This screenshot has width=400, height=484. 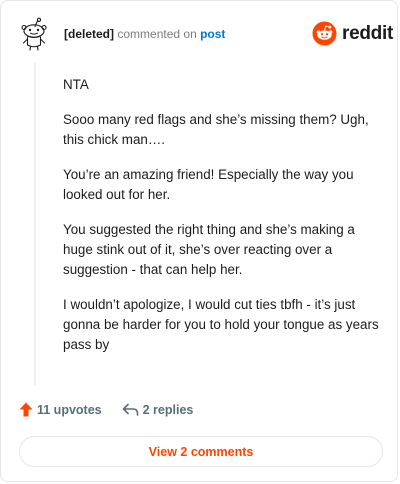 I want to click on reply-arrow-icon, so click(x=130, y=409).